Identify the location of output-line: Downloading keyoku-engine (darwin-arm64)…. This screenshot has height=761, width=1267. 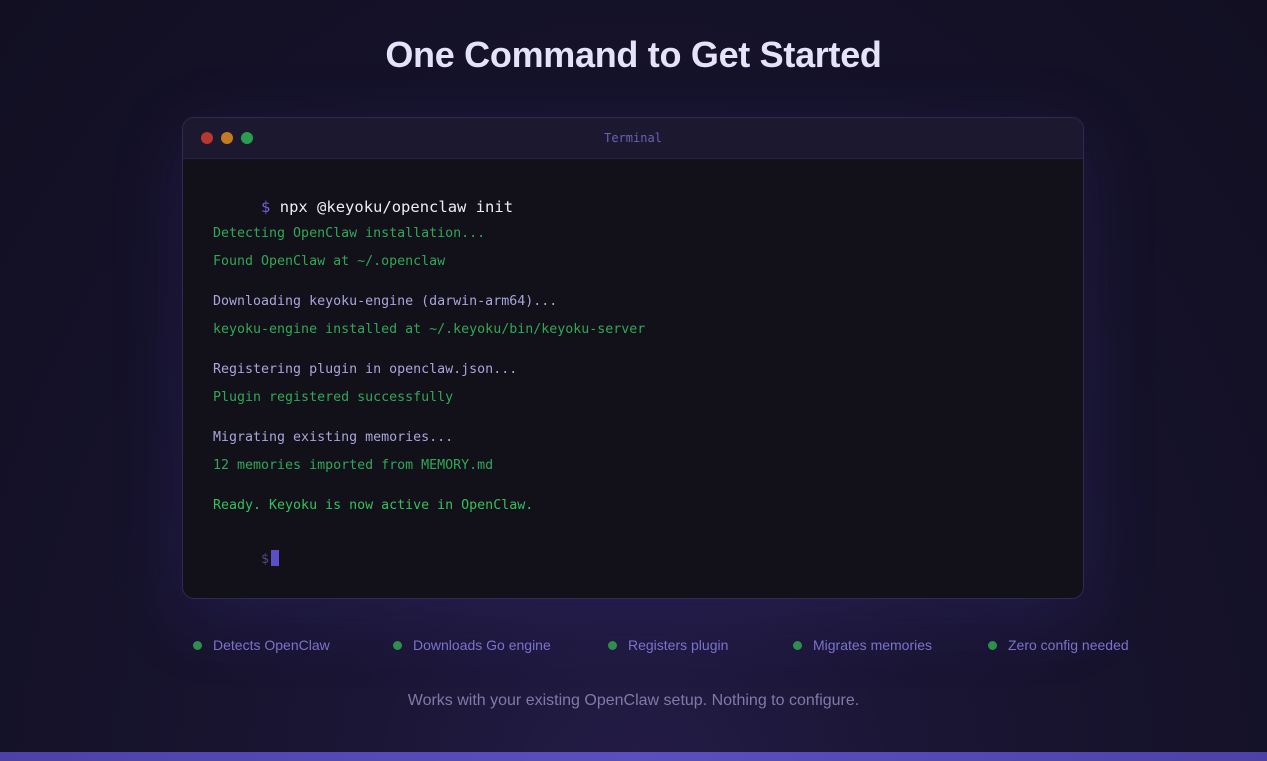
(385, 301).